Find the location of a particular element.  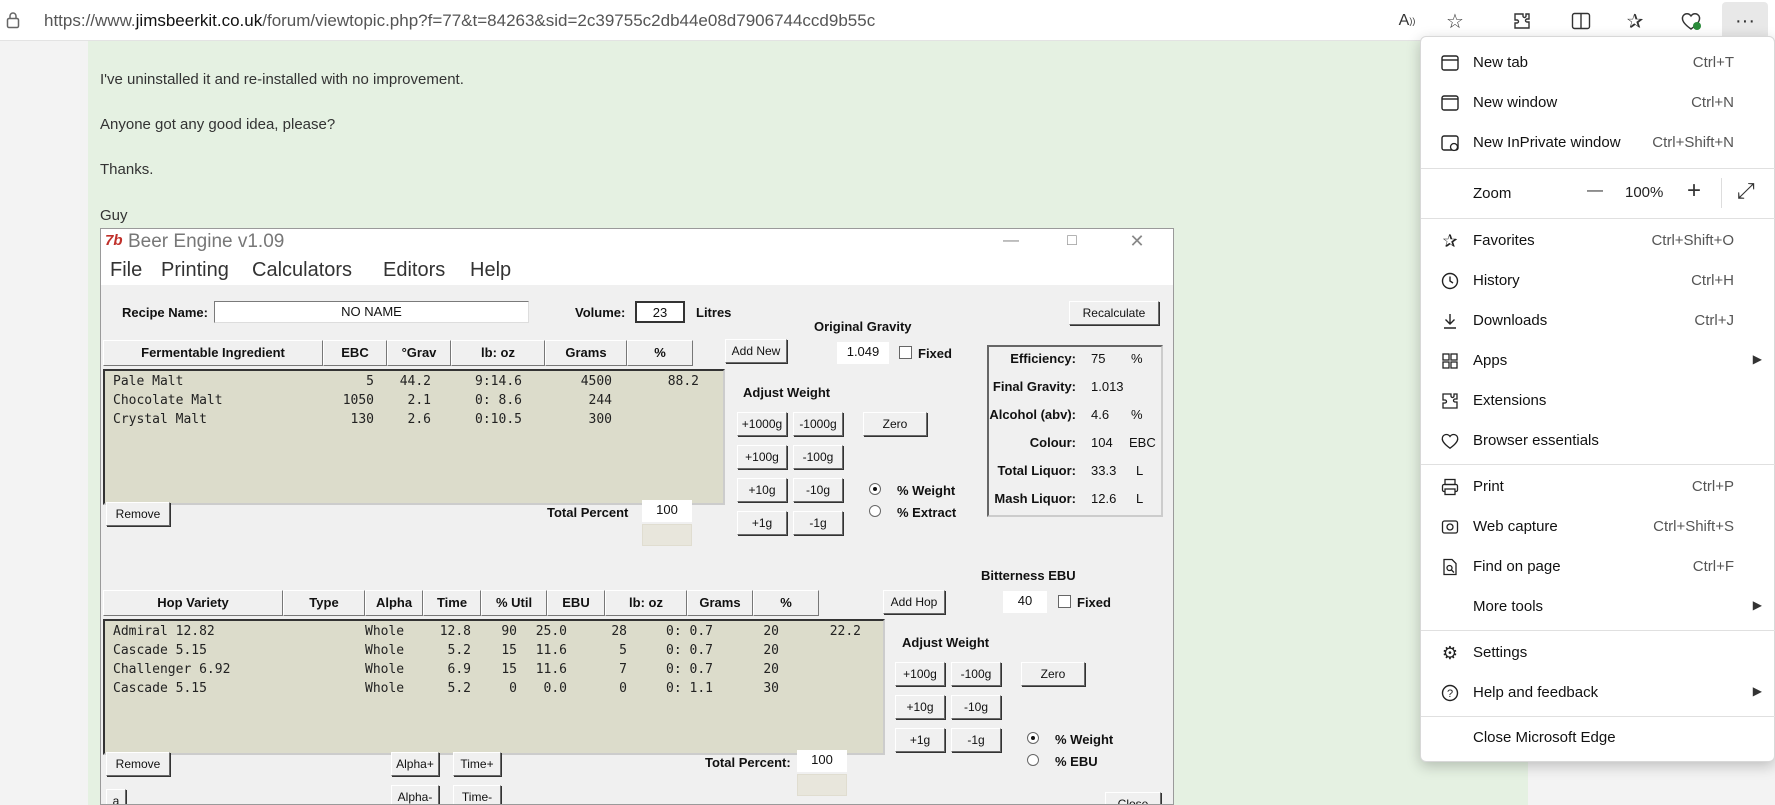

menu-item-new-tab: New tab Ctrl+T is located at coordinates (1598, 63).